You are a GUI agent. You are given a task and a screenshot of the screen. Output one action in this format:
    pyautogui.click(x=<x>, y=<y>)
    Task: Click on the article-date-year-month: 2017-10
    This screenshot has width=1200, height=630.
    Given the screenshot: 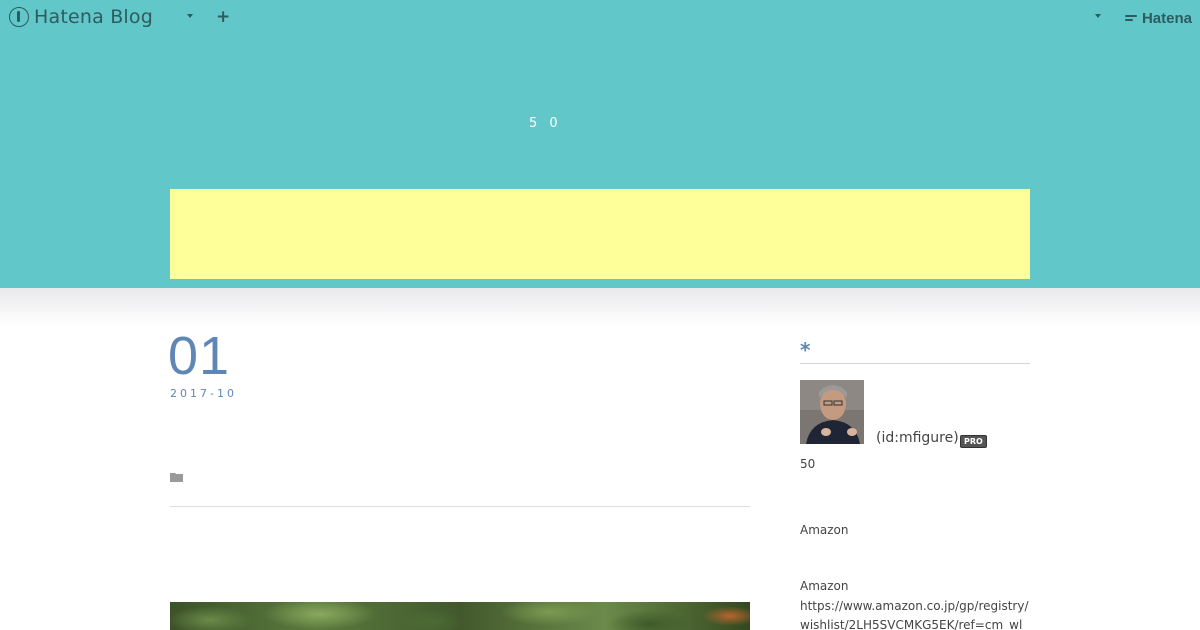 What is the action you would take?
    pyautogui.click(x=203, y=393)
    